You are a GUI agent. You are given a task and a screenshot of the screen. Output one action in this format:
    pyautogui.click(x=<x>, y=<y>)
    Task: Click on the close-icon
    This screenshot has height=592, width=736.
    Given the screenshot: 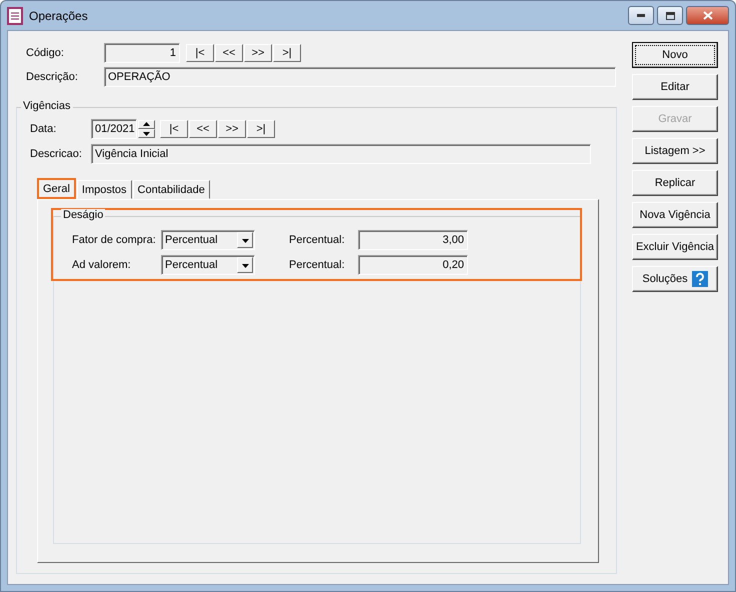 What is the action you would take?
    pyautogui.click(x=707, y=15)
    